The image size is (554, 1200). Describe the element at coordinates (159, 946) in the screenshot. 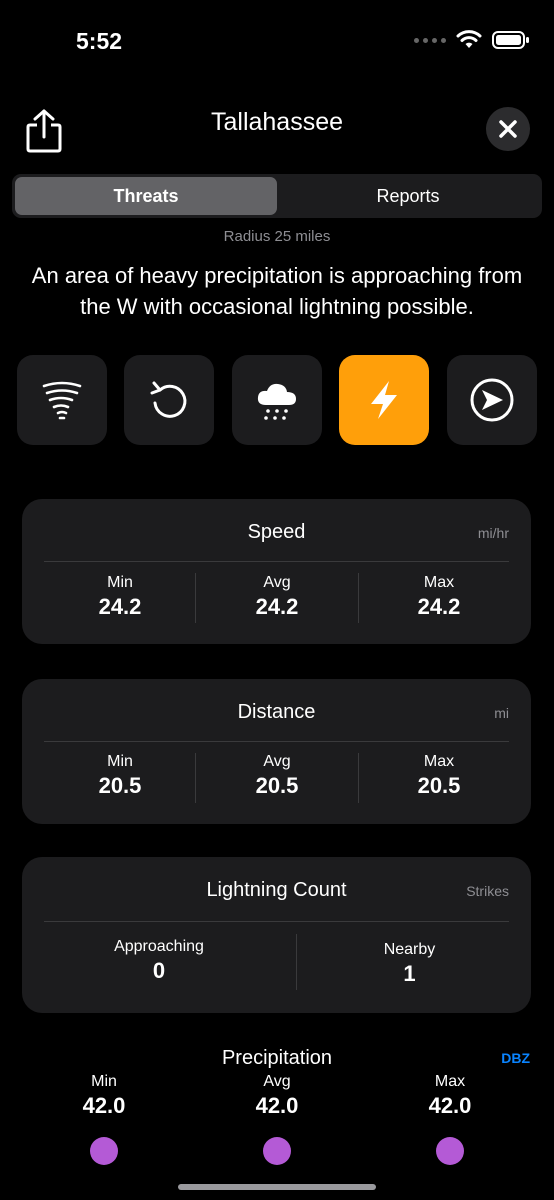

I see `stat-label: Approaching` at that location.